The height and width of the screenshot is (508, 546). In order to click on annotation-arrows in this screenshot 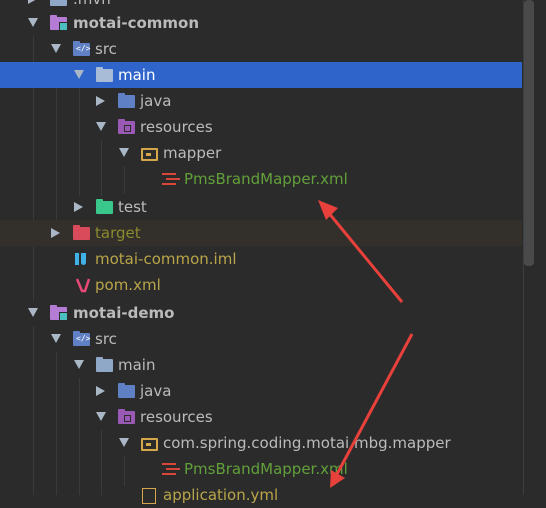, I will do `click(366, 344)`.